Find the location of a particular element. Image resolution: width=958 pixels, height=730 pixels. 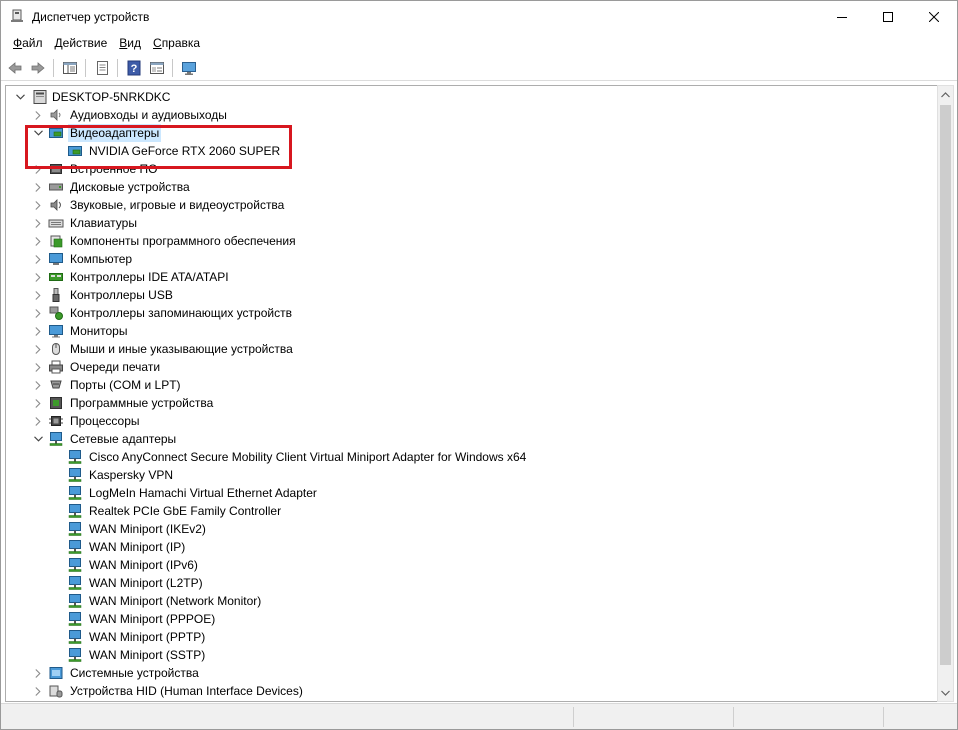

display-adapter-icon is located at coordinates (56, 133).